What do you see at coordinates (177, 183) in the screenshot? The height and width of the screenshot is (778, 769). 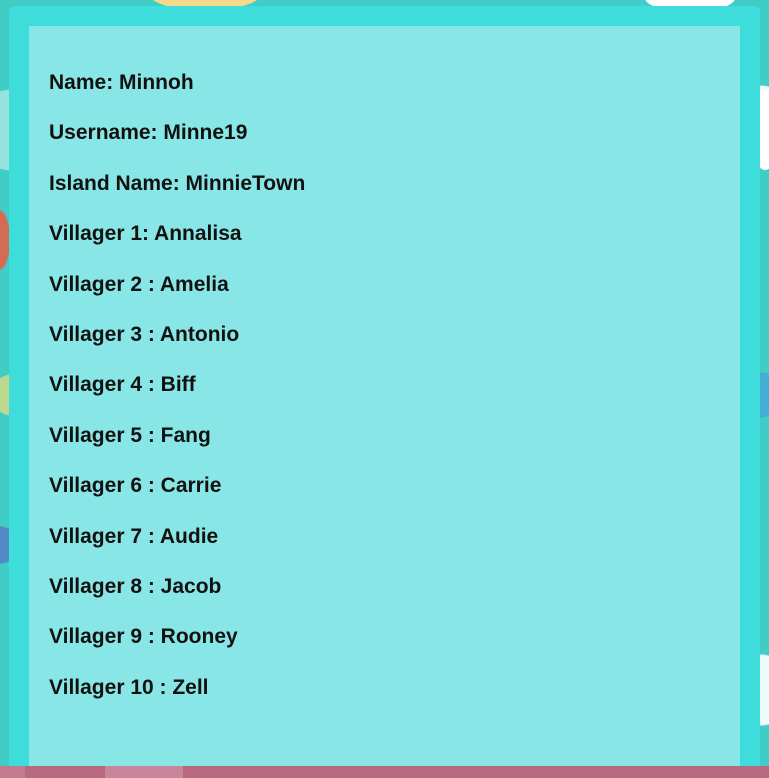 I see `profile-island-name: Island Name: MinnieTown` at bounding box center [177, 183].